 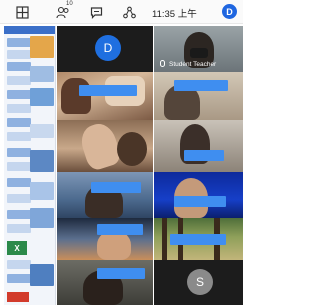 I want to click on video-tile-student-teacher: Student Teacher, so click(x=198, y=49).